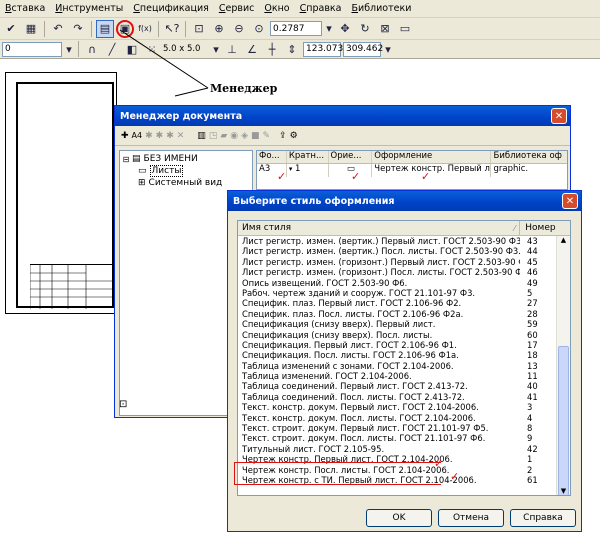  I want to click on scroll-up-icon: ▲, so click(563, 240).